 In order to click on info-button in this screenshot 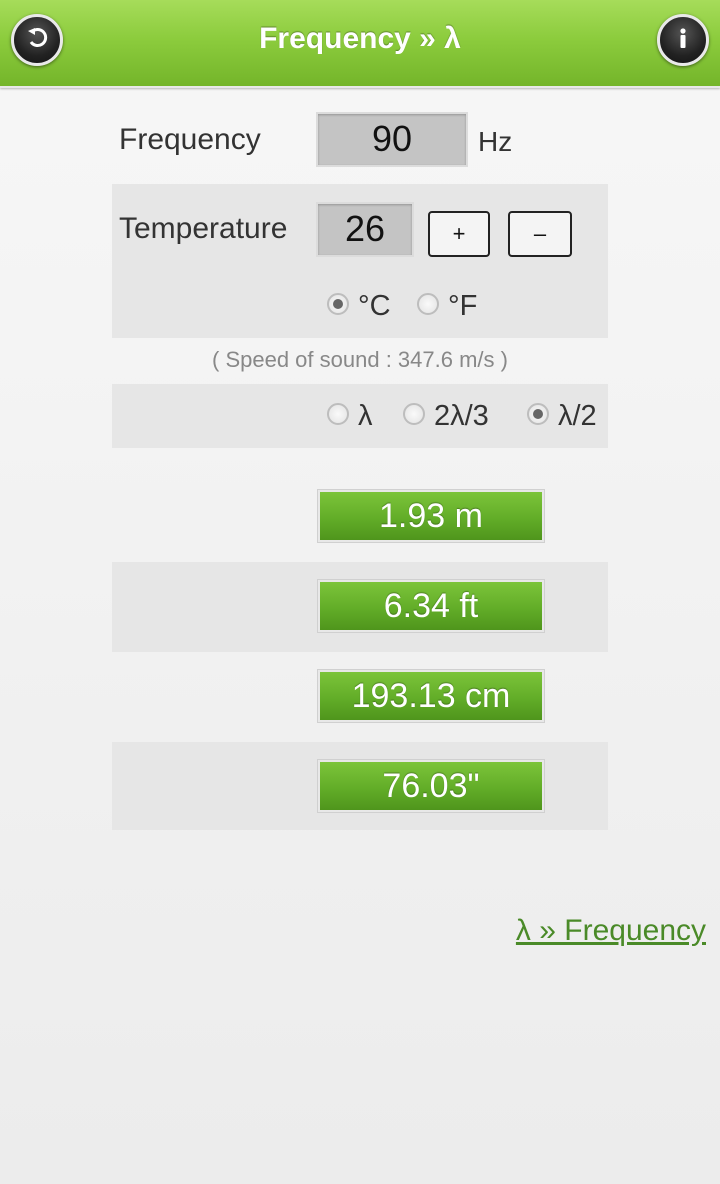, I will do `click(683, 40)`.